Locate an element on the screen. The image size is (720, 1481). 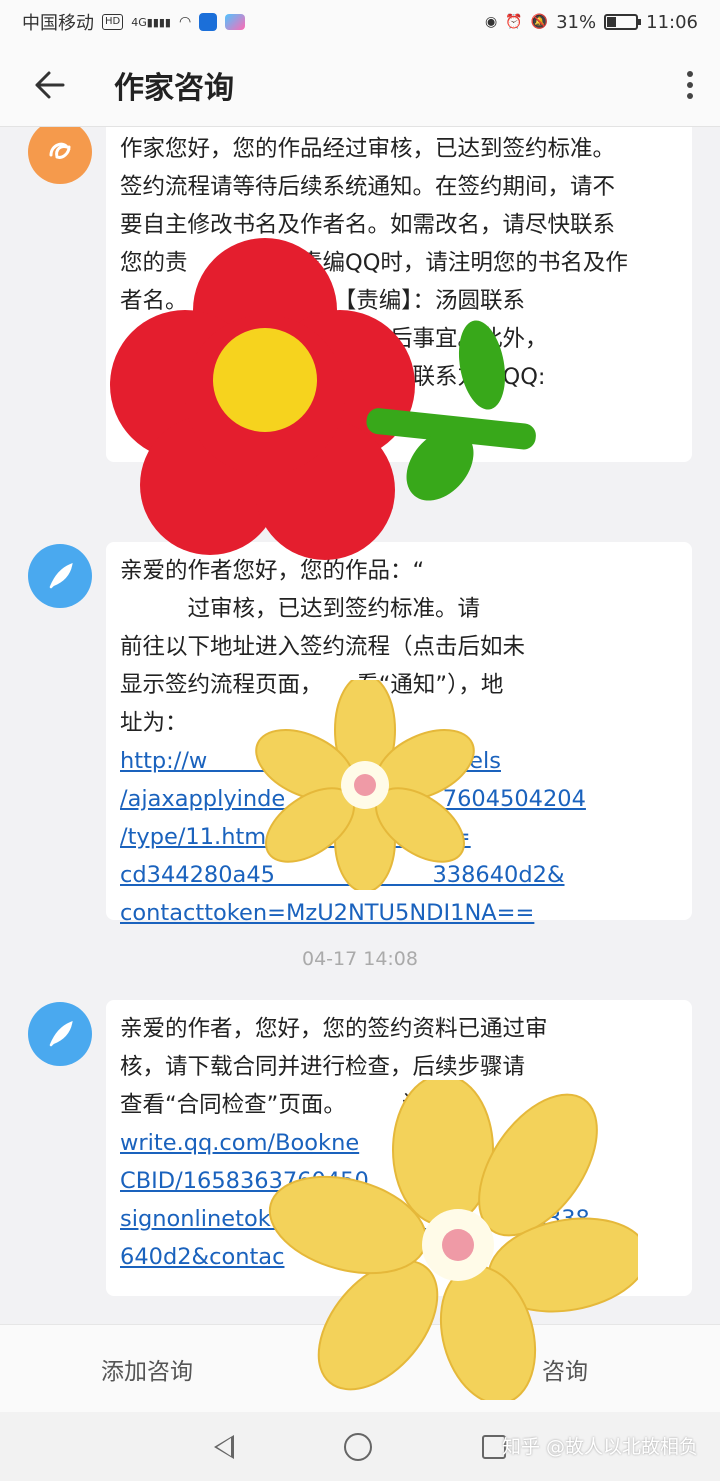
message-line: 过审核，已达到签约标准。请 is located at coordinates (300, 609).